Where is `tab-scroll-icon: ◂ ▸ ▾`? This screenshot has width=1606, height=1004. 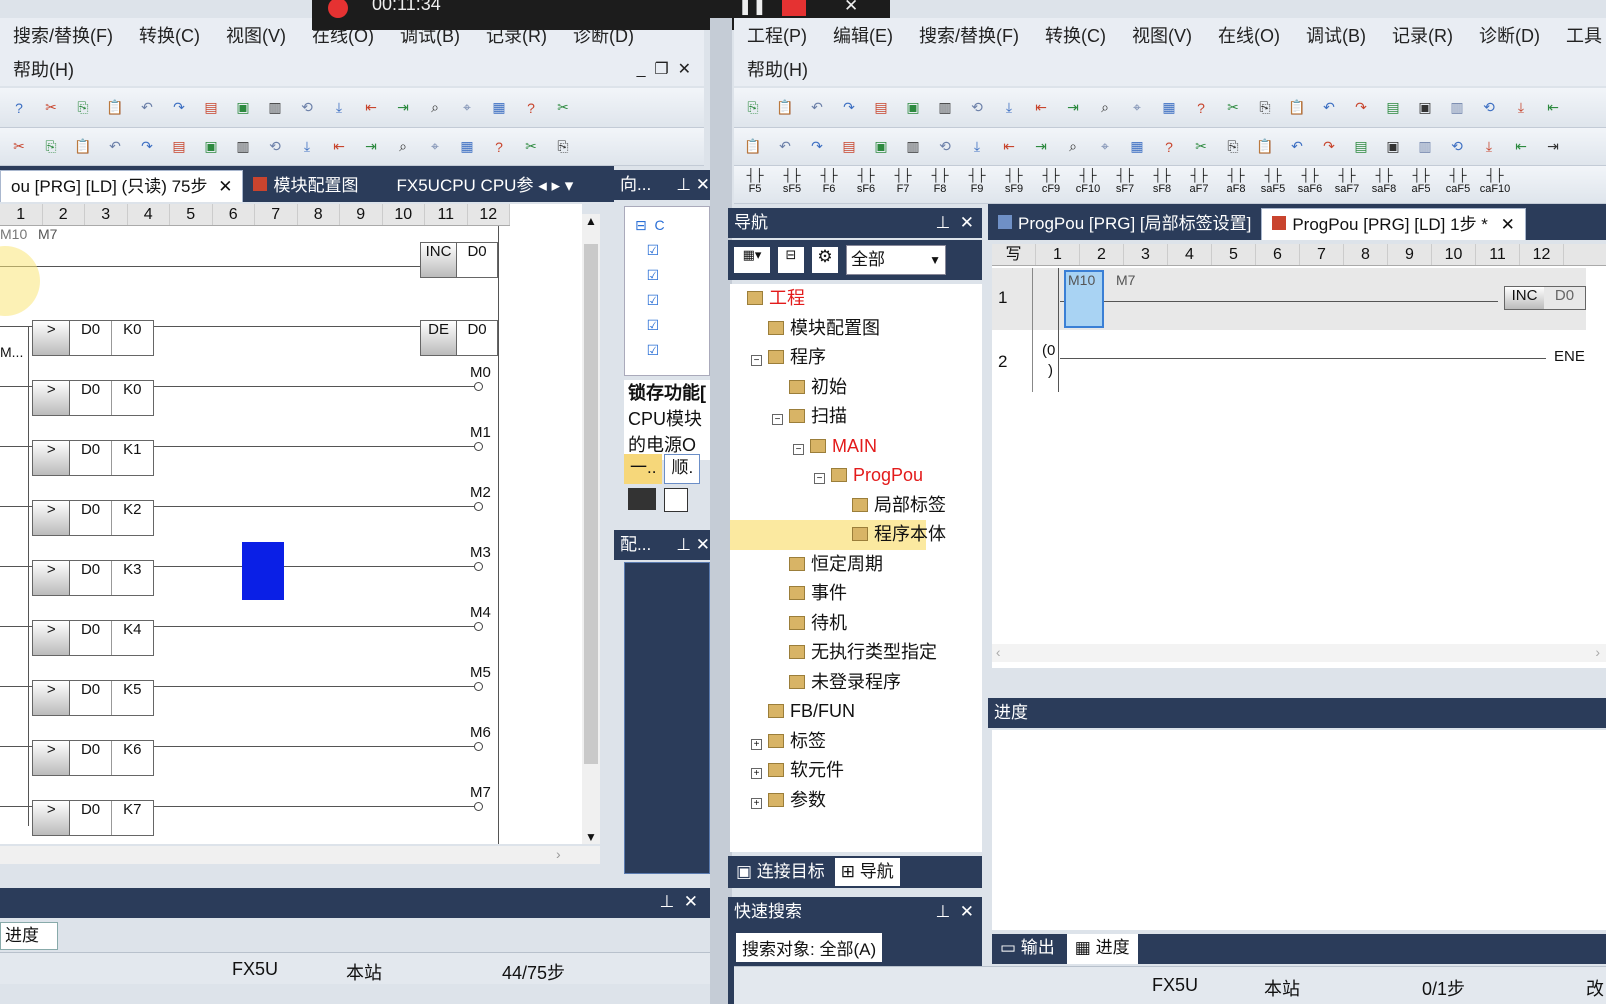
tab-scroll-icon: ◂ ▸ ▾ is located at coordinates (555, 185).